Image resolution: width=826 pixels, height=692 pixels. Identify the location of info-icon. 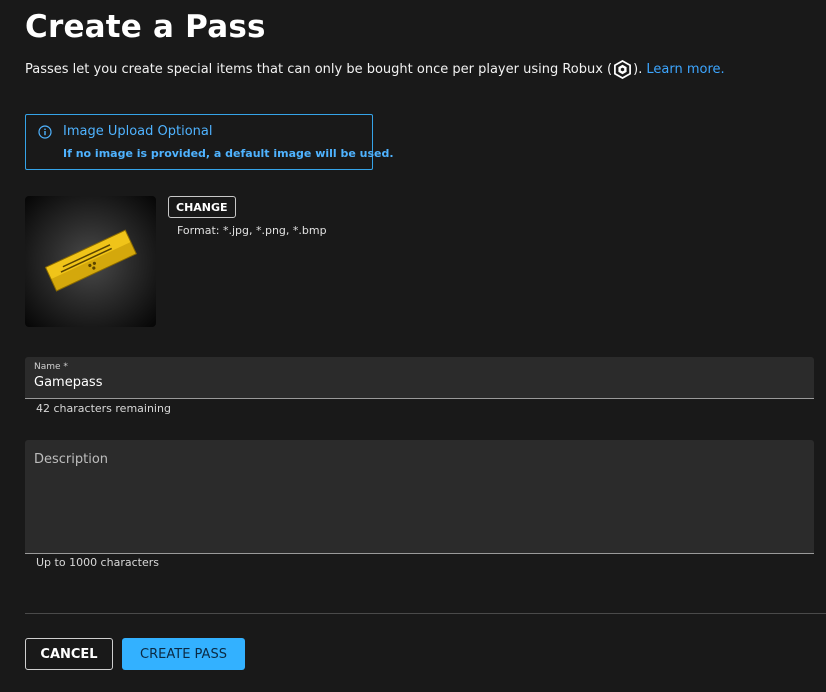
(45, 132).